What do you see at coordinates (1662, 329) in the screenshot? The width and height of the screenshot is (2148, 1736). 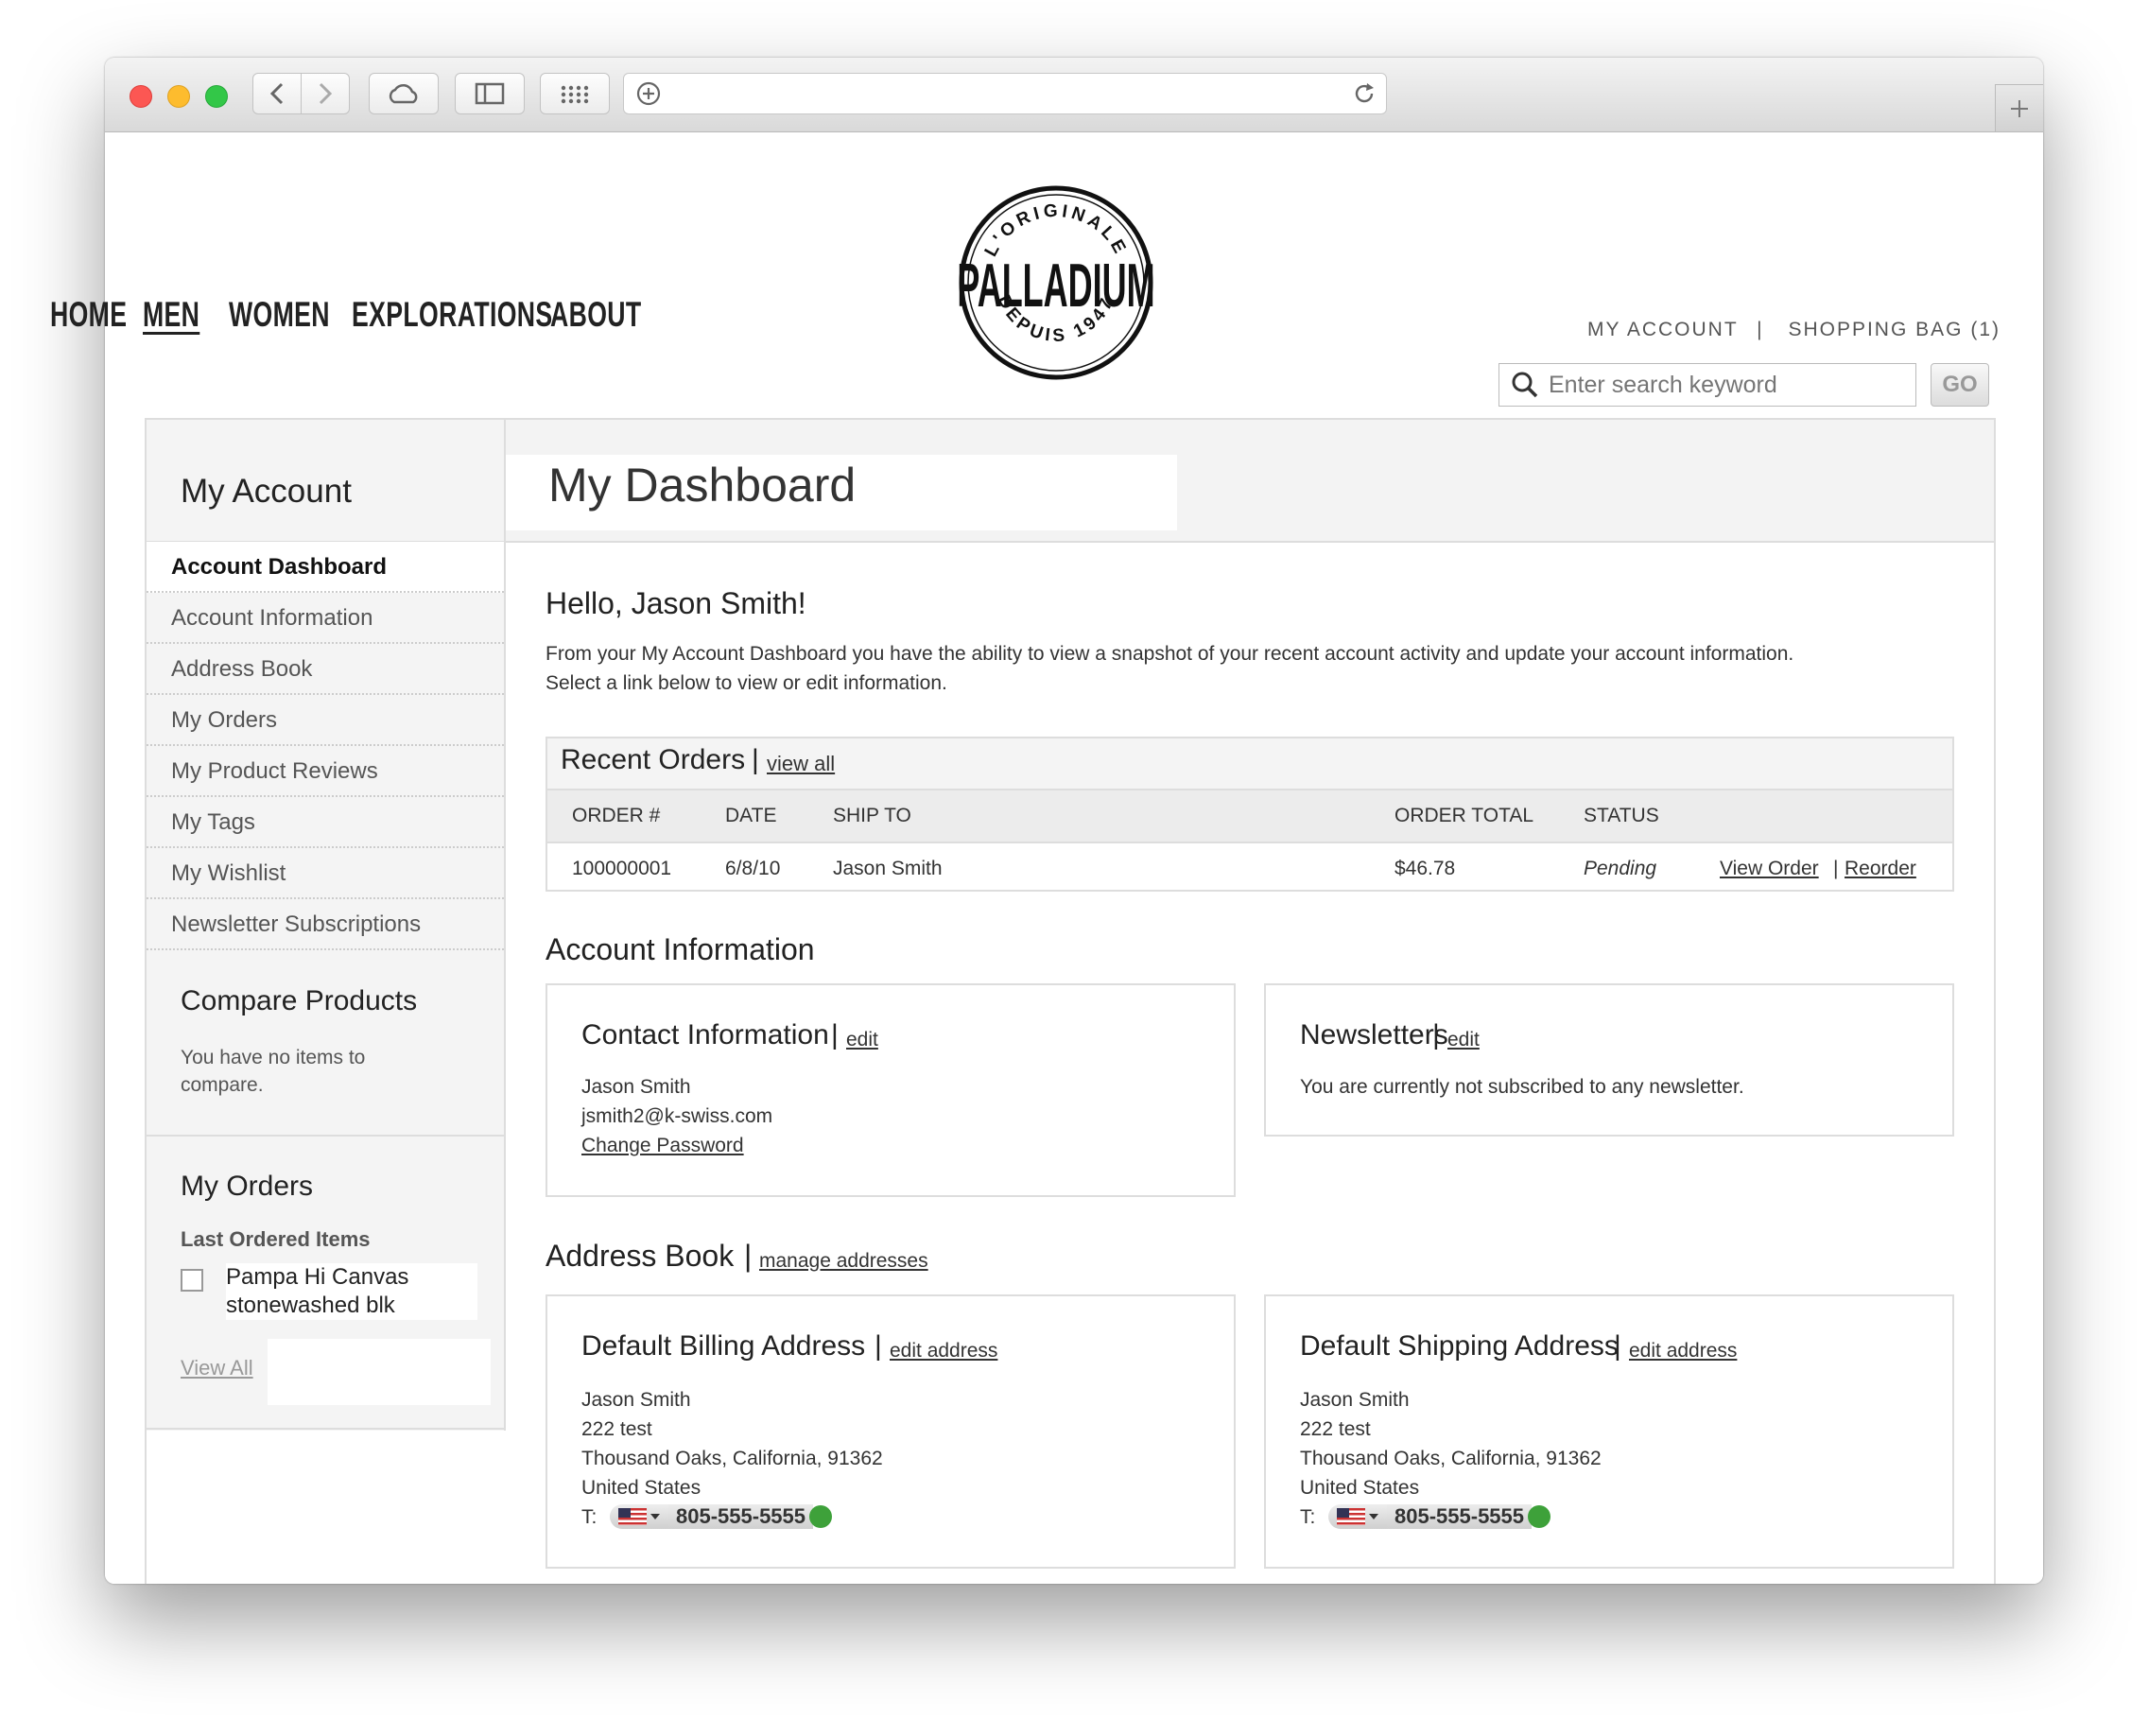 I see `my-account-link: MY ACCOUNT` at bounding box center [1662, 329].